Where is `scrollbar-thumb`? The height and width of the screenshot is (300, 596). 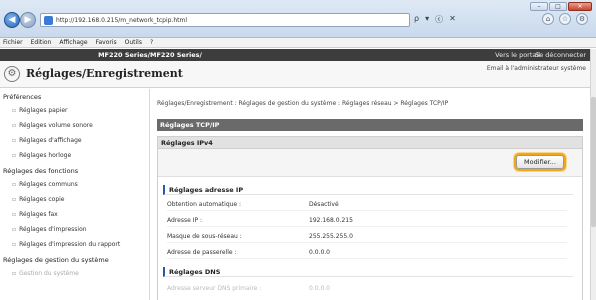 scrollbar-thumb is located at coordinates (593, 162).